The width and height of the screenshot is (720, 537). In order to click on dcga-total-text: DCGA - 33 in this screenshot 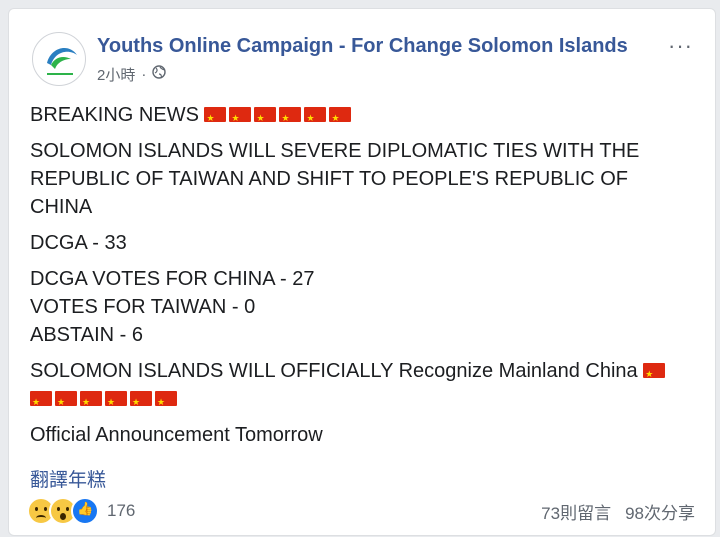, I will do `click(78, 243)`.